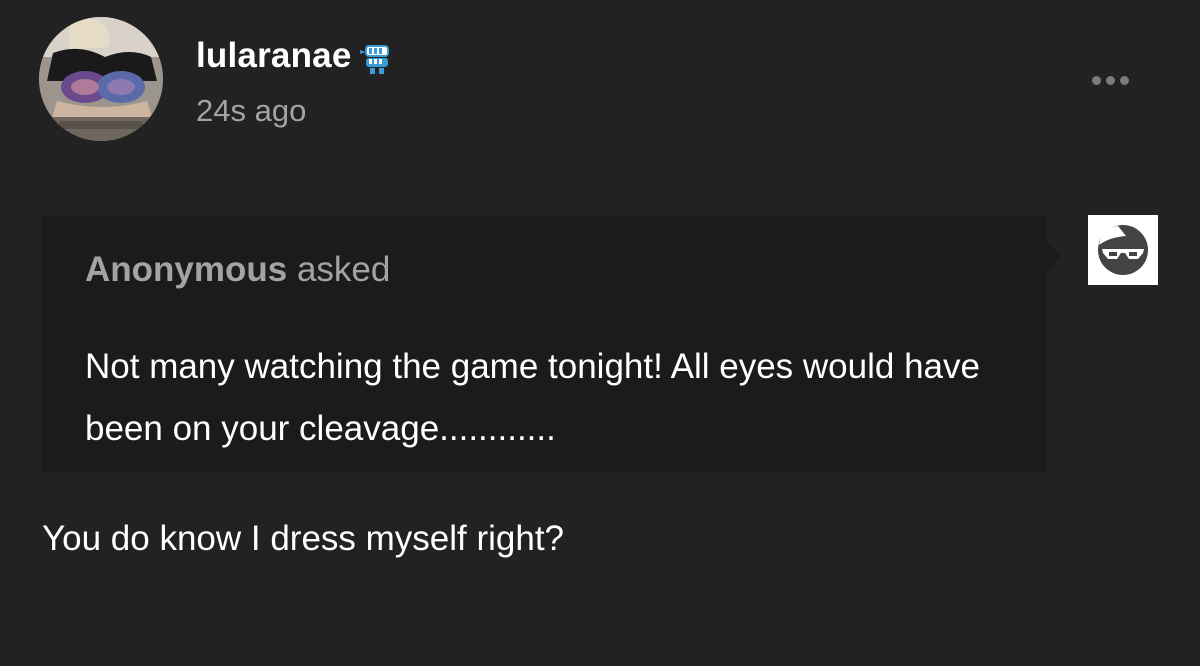  What do you see at coordinates (251, 111) in the screenshot?
I see `post-timestamp: 24s ago` at bounding box center [251, 111].